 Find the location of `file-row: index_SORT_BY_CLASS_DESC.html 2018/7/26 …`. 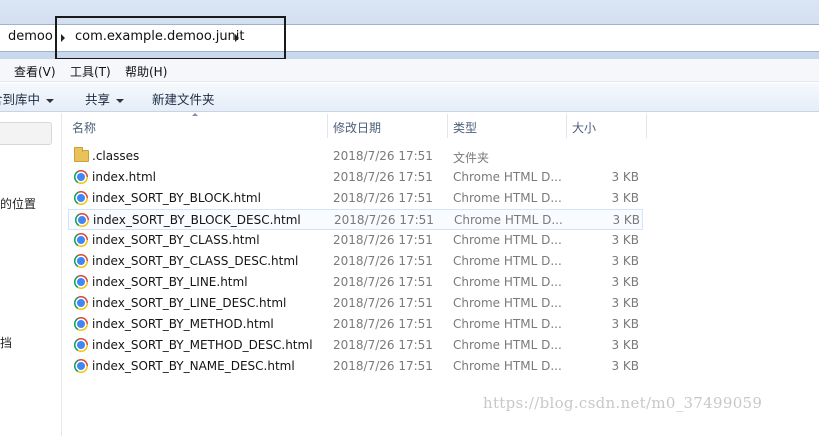

file-row: index_SORT_BY_CLASS_DESC.html 2018/7/26 … is located at coordinates (355, 261).